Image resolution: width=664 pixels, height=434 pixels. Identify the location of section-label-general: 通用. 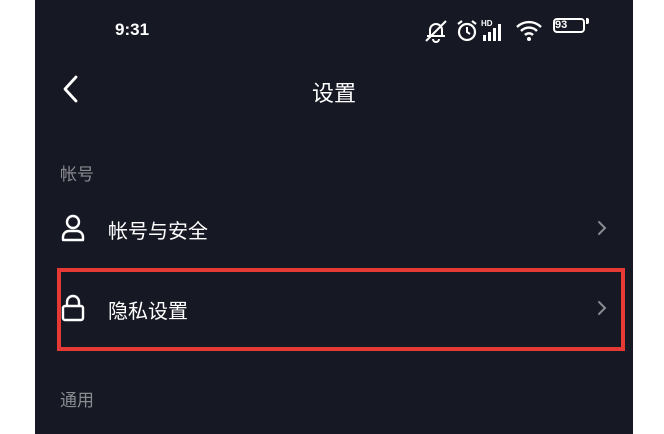
(77, 401).